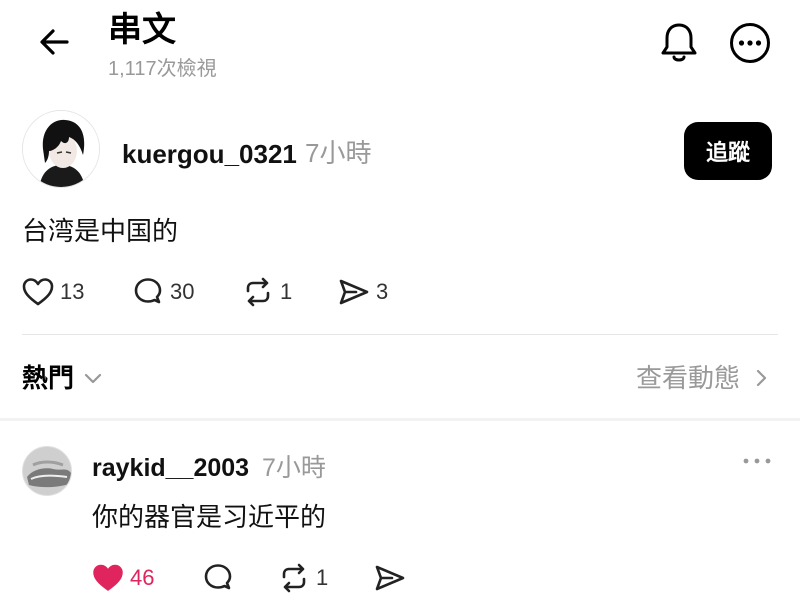  I want to click on chevron-right-icon, so click(761, 378).